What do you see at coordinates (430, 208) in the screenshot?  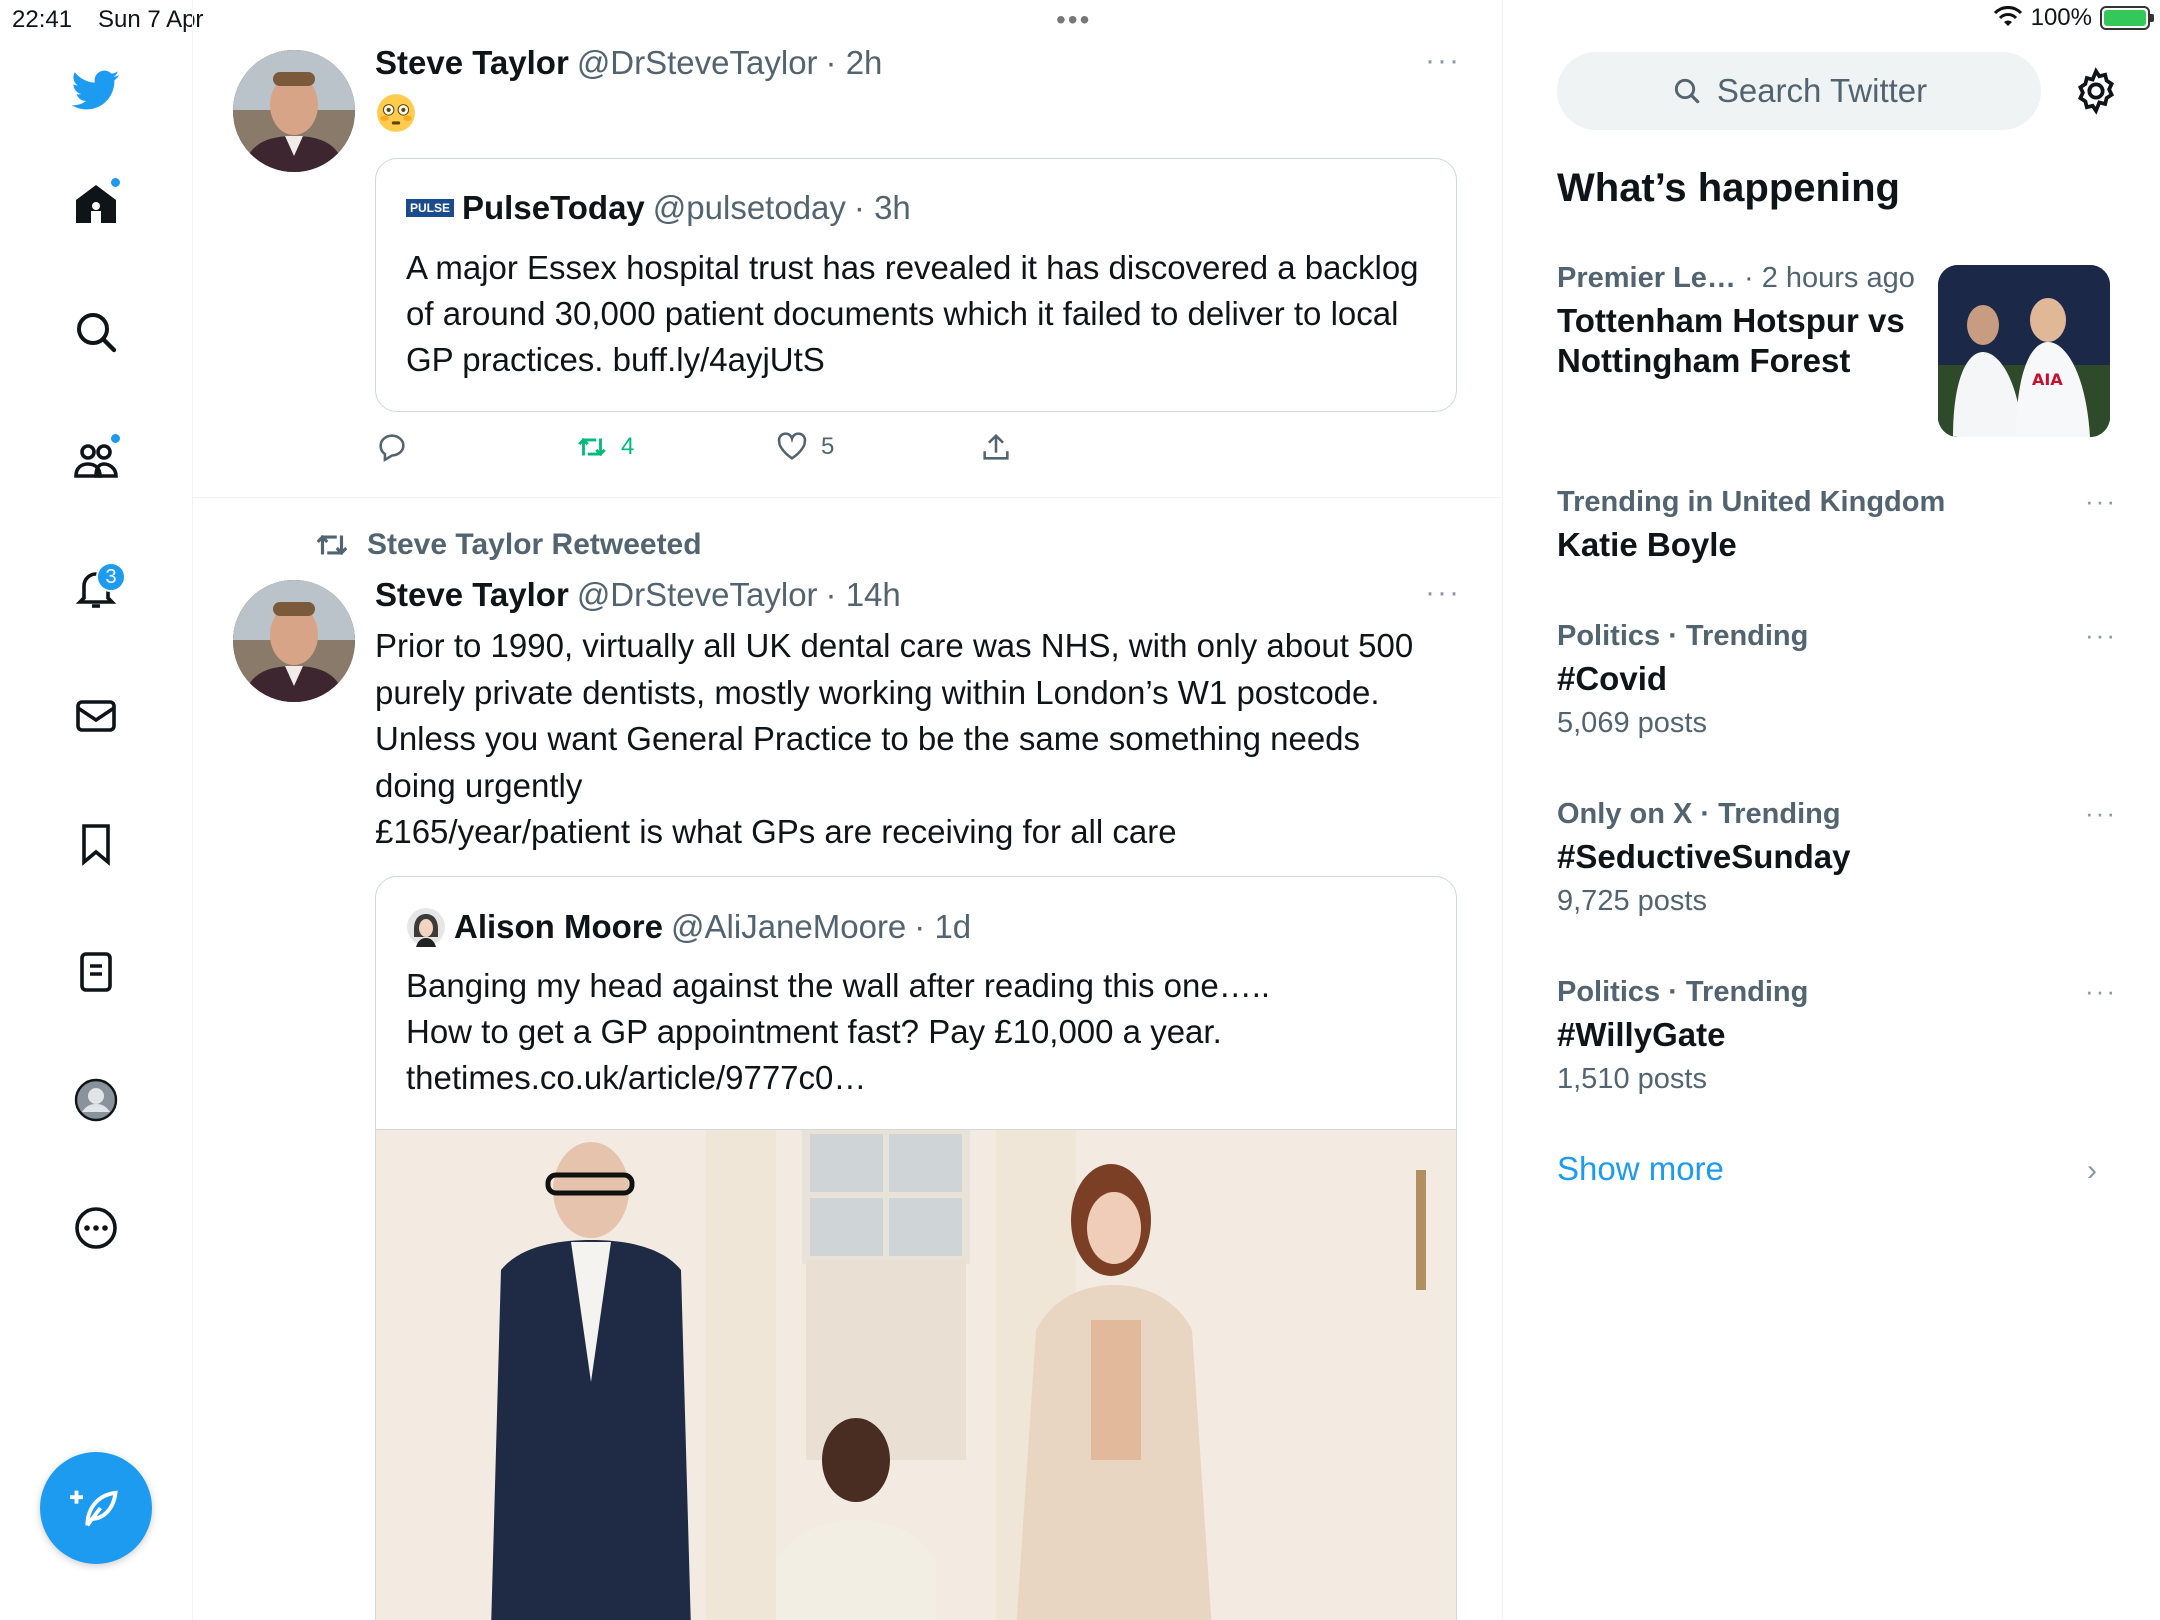 I see `pulse-logo-icon: PULSE` at bounding box center [430, 208].